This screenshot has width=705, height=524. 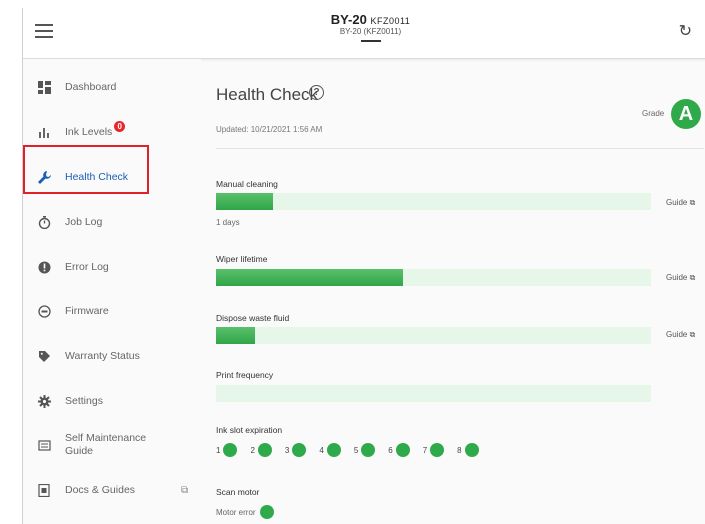 What do you see at coordinates (253, 318) in the screenshot?
I see `dispose-waste-fluid-label: Dispose waste fluid` at bounding box center [253, 318].